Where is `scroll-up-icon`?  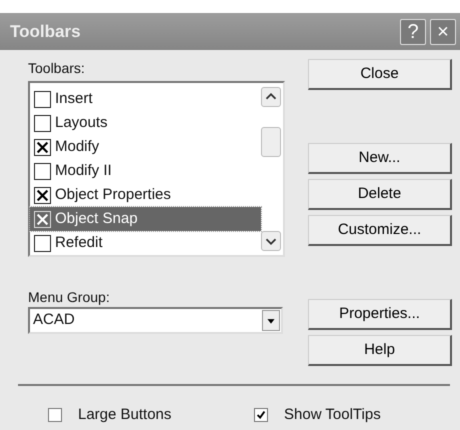 scroll-up-icon is located at coordinates (271, 97).